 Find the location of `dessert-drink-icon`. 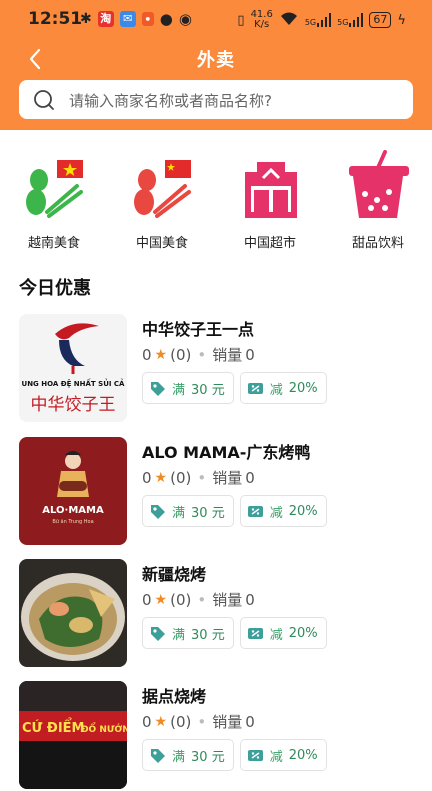

dessert-drink-icon is located at coordinates (379, 184).